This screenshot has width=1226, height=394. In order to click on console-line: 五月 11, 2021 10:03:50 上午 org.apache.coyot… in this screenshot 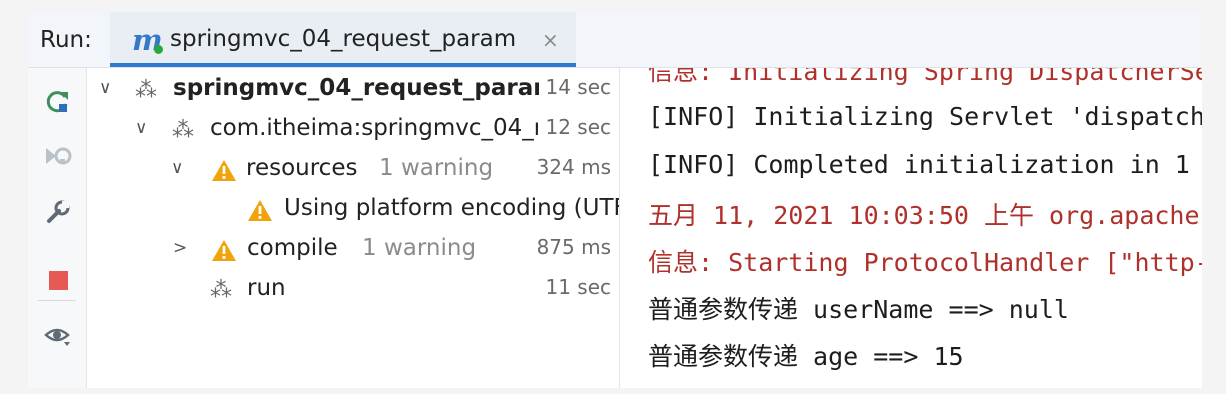, I will do `click(925, 215)`.